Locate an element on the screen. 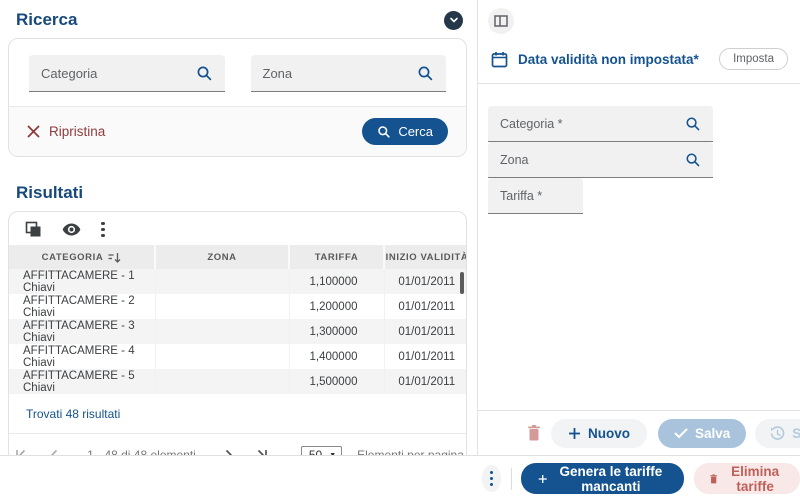  cell-categoria: AFFITTACAMERE - 4 Chiavi is located at coordinates (82, 356).